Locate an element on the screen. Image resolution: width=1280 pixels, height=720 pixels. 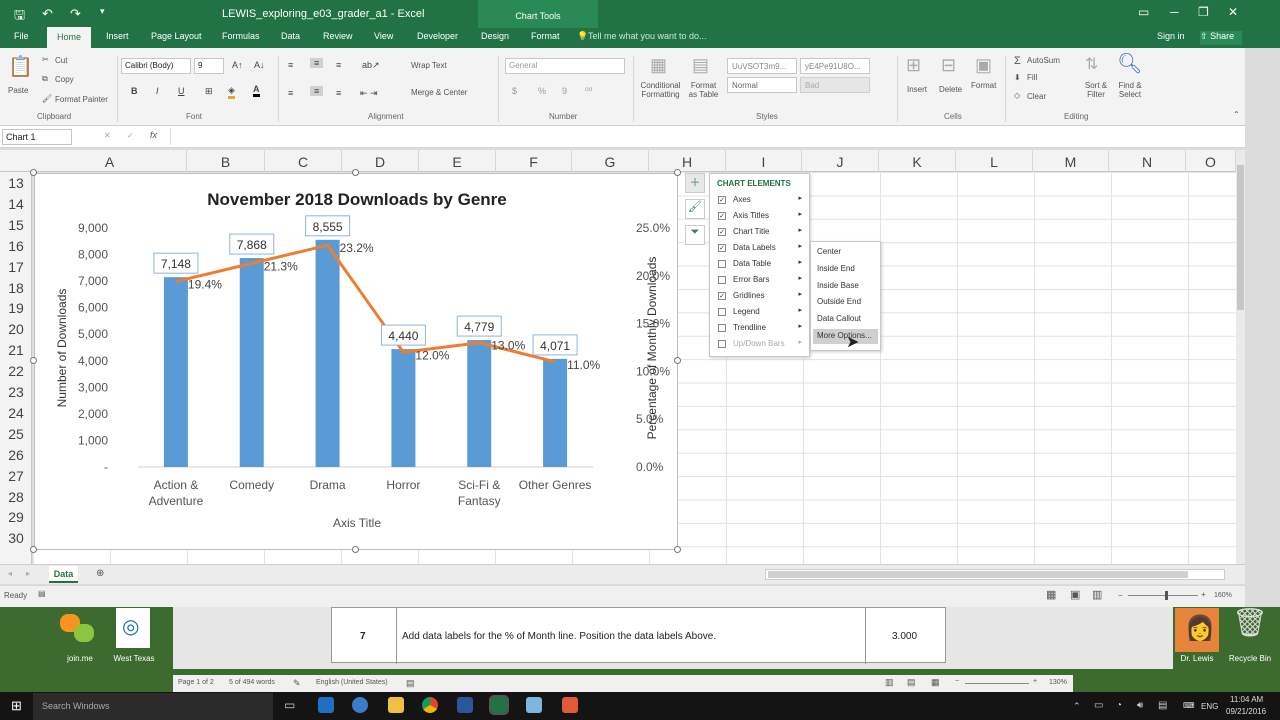
sort-filter-icon: ⇅ is located at coordinates (1091, 64).